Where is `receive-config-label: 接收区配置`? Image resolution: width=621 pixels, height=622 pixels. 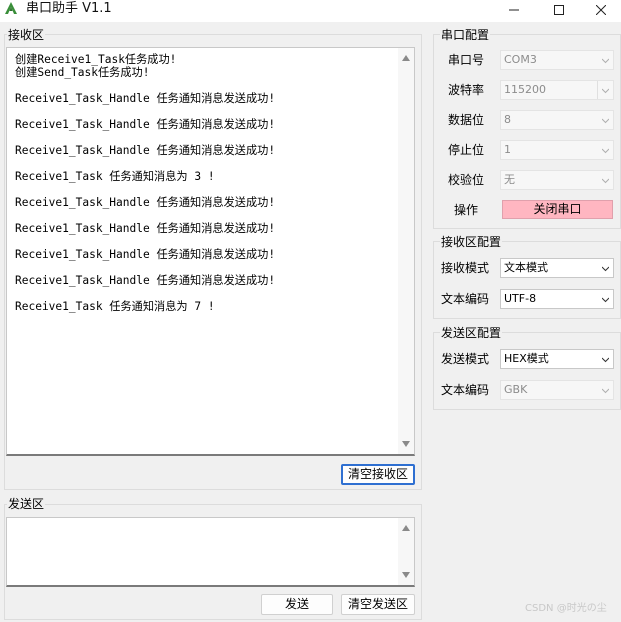 receive-config-label: 接收区配置 is located at coordinates (471, 242).